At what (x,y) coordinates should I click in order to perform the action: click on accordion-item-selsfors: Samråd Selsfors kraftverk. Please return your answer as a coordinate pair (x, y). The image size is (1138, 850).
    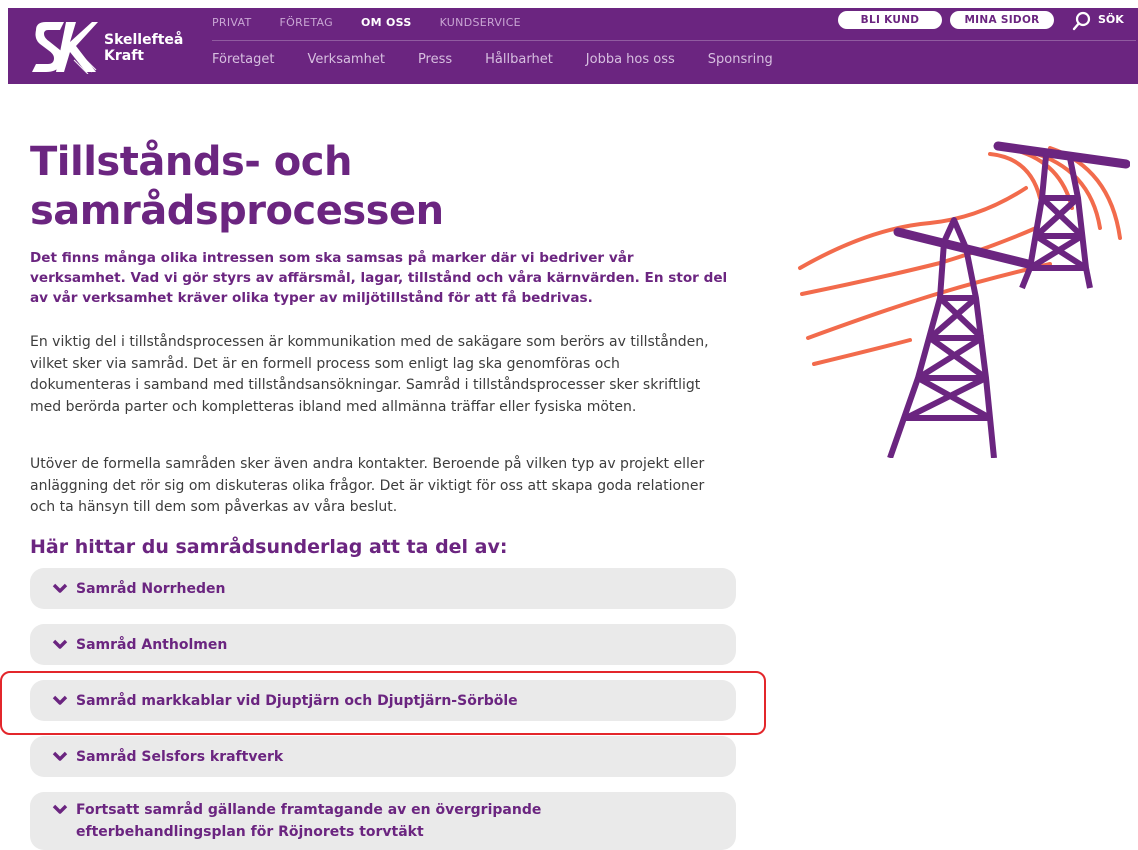
    Looking at the image, I should click on (383, 756).